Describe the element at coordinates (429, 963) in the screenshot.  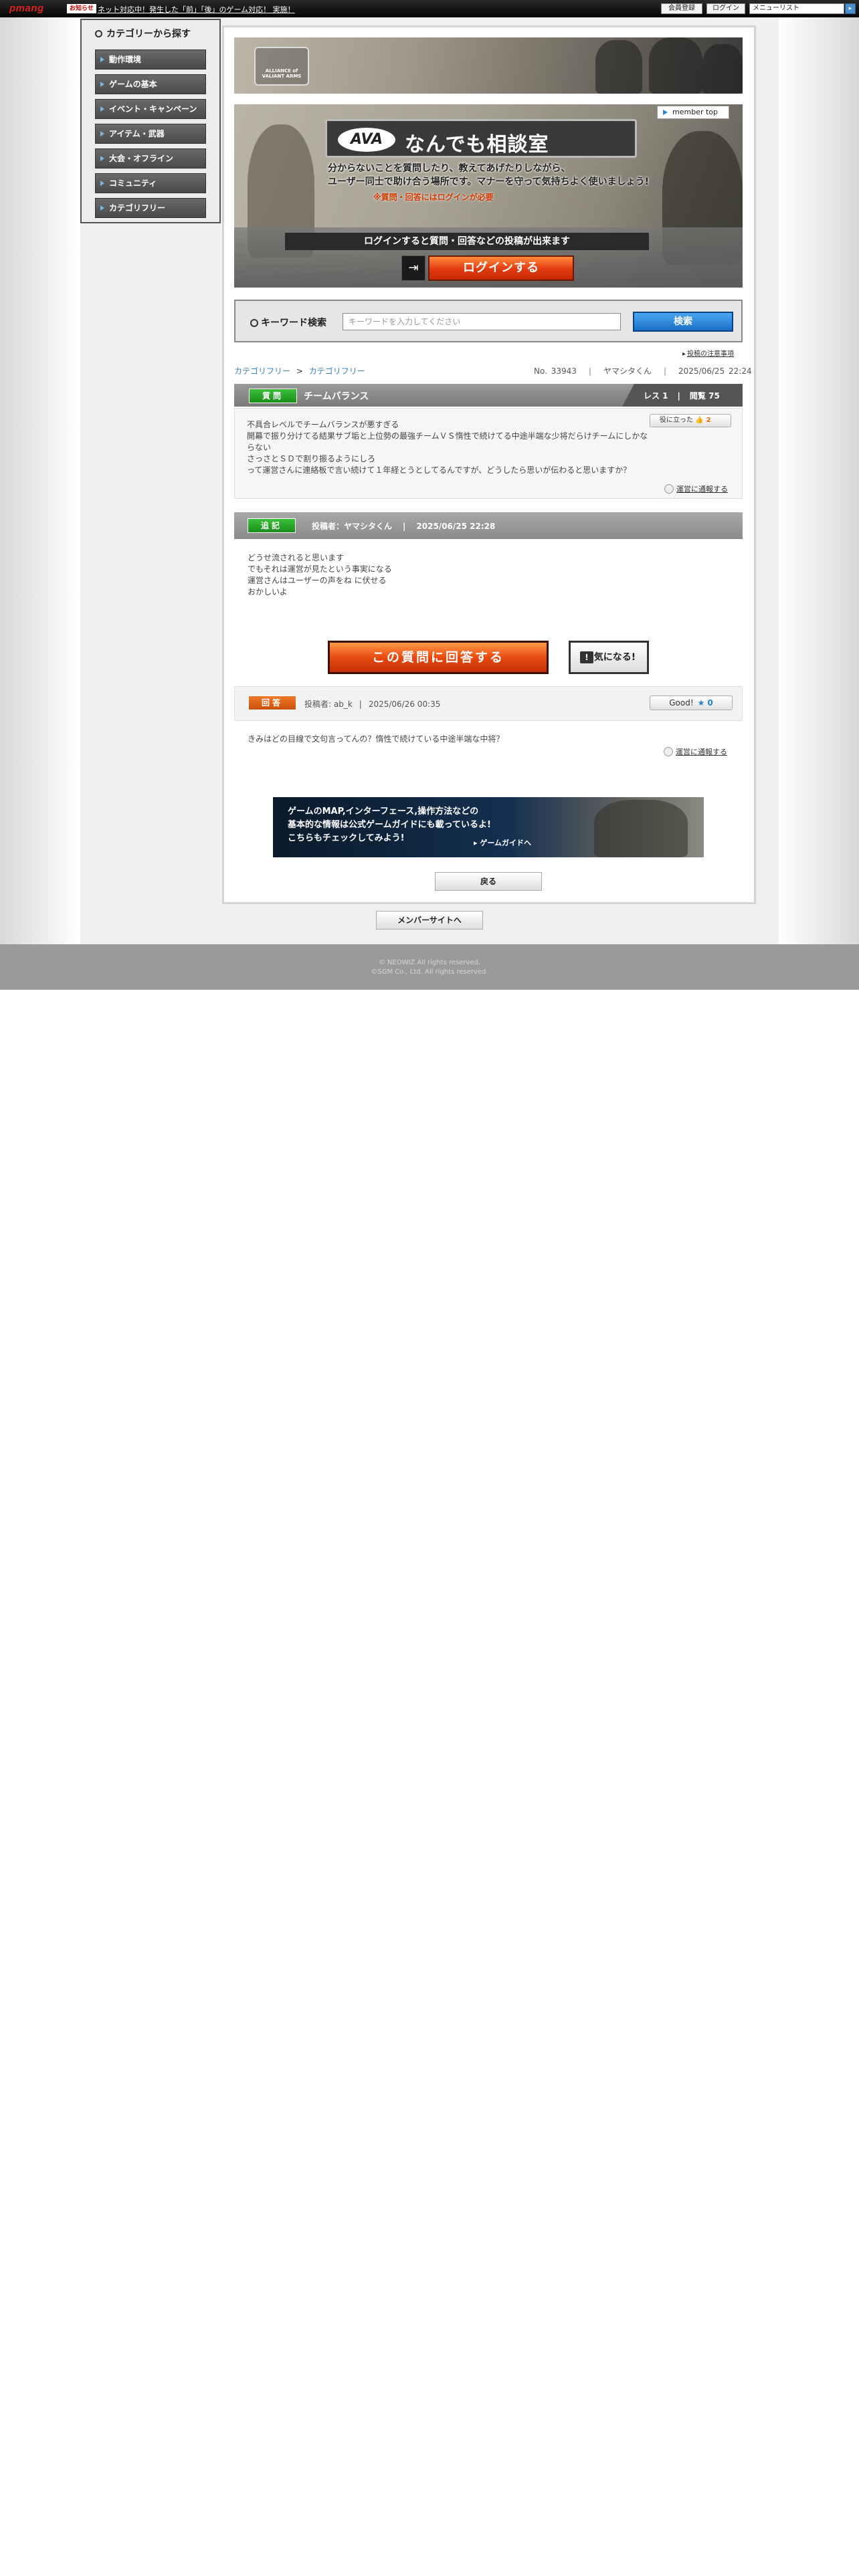
I see `copyright-line: © NEOWIZ All rights reserved.` at that location.